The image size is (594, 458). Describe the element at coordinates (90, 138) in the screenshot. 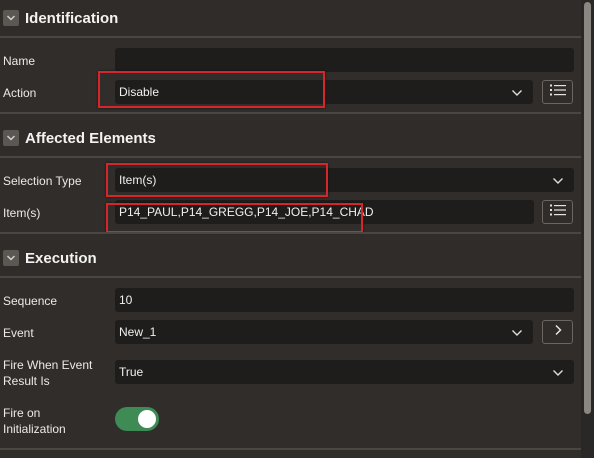

I see `section-title: Affected Elements` at that location.